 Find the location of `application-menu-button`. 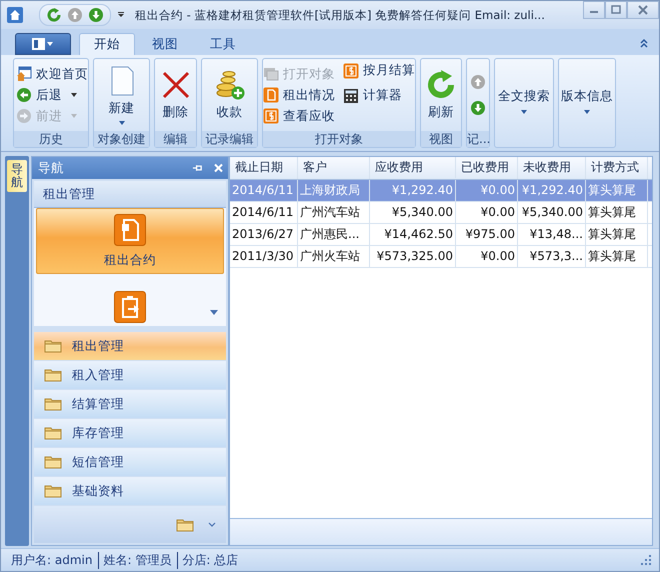

application-menu-button is located at coordinates (43, 44).